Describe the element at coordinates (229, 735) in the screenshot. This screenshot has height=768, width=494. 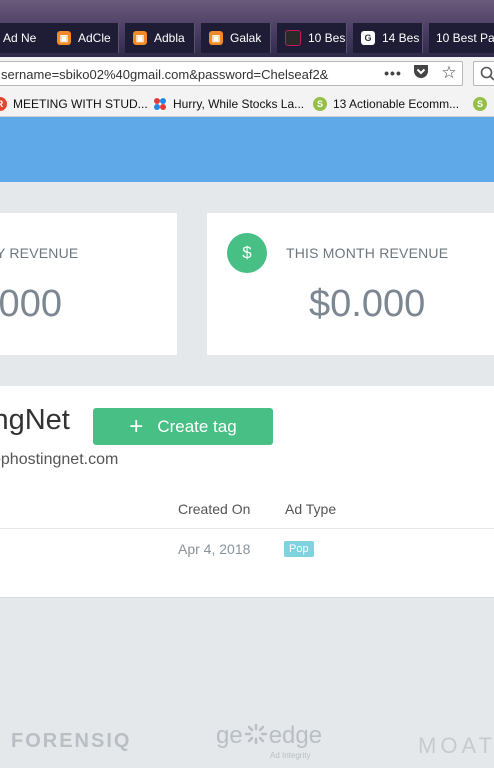
I see `geoedge-logo-left: ge` at that location.